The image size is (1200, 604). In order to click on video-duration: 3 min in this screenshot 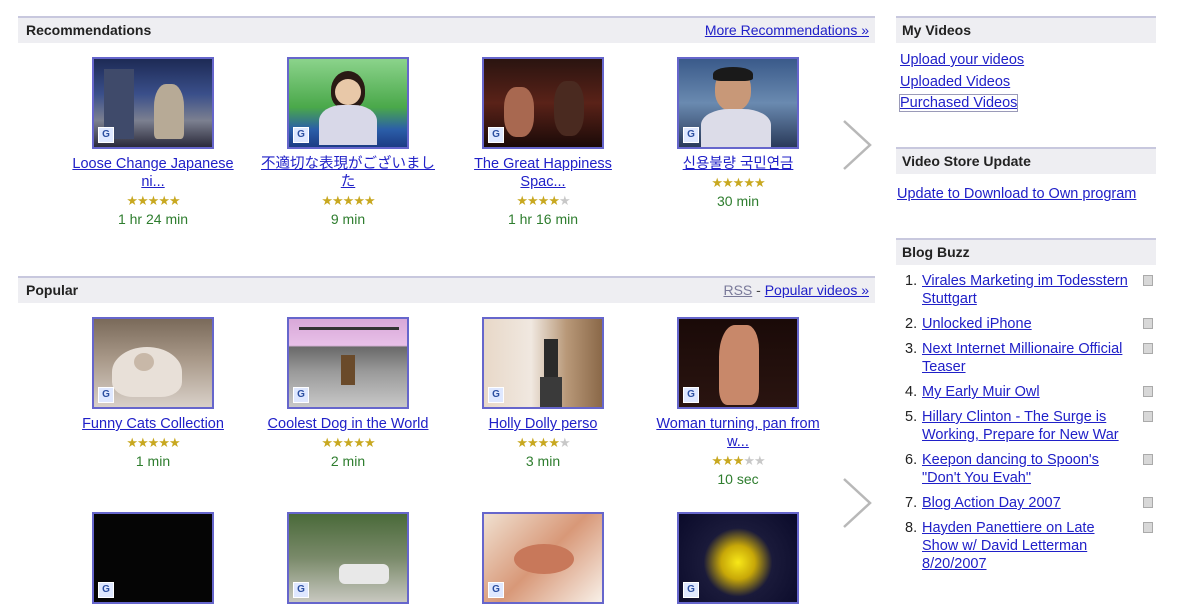, I will do `click(543, 461)`.